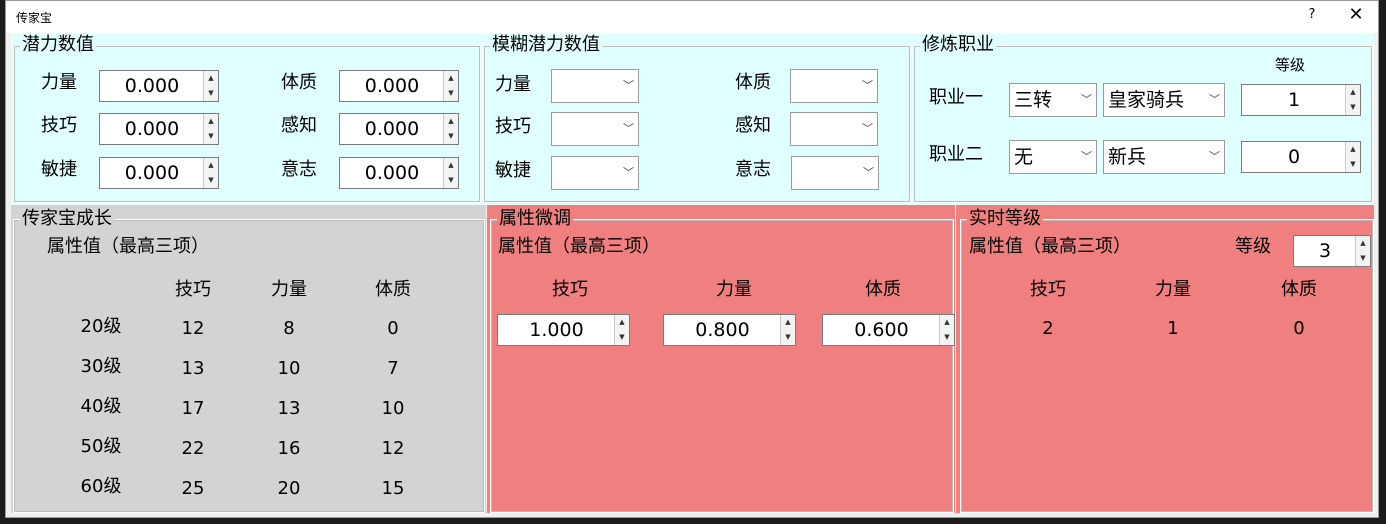 This screenshot has height=524, width=1386. Describe the element at coordinates (753, 82) in the screenshot. I see `fuzzy-label-constitution: 体质` at that location.